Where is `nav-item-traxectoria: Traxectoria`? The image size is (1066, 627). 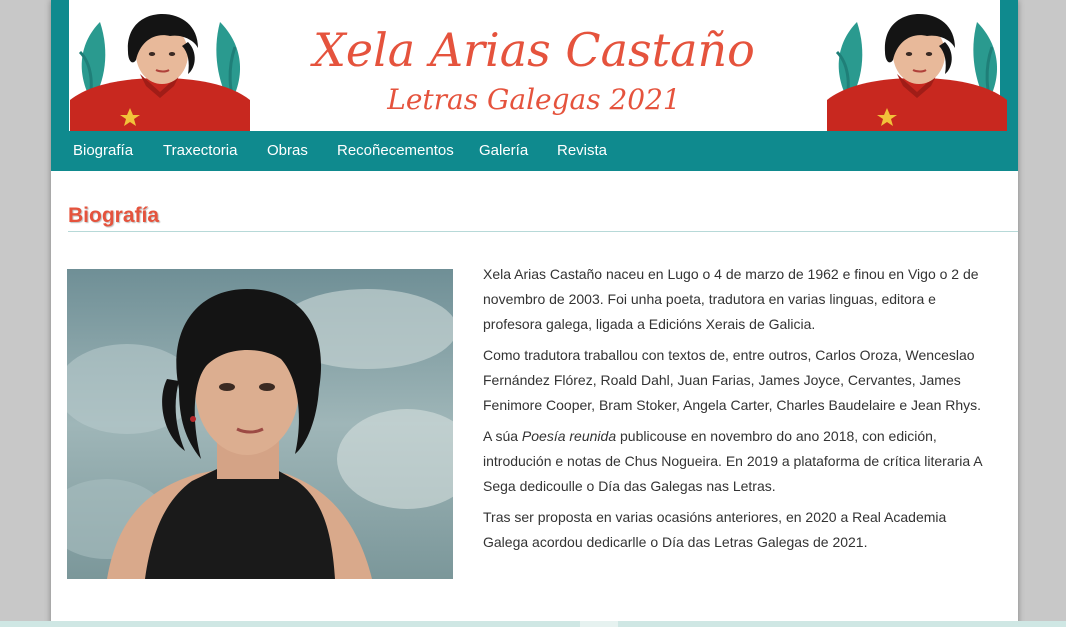 nav-item-traxectoria: Traxectoria is located at coordinates (200, 151).